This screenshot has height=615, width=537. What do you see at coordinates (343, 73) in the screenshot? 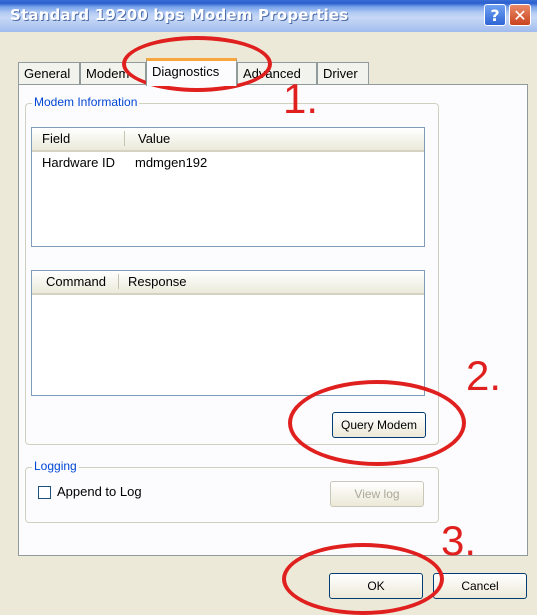
I see `tab-driver: Driver` at bounding box center [343, 73].